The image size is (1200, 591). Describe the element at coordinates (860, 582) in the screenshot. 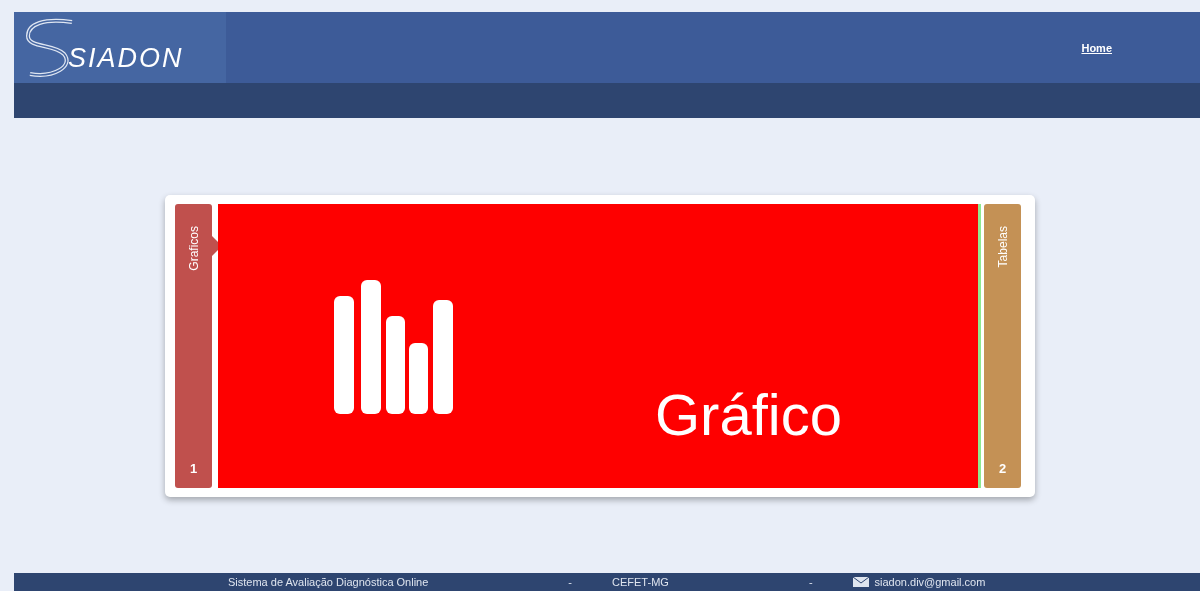

I see `envelope-icon` at that location.